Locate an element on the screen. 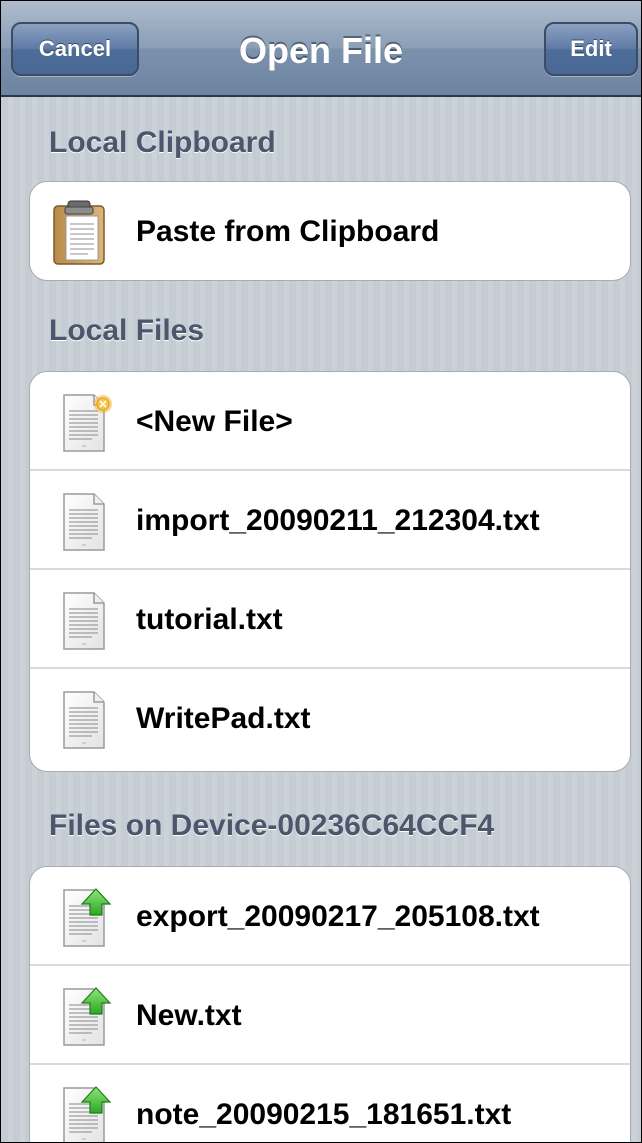 This screenshot has width=642, height=1143. list-item-label: Paste from Clipboard is located at coordinates (288, 231).